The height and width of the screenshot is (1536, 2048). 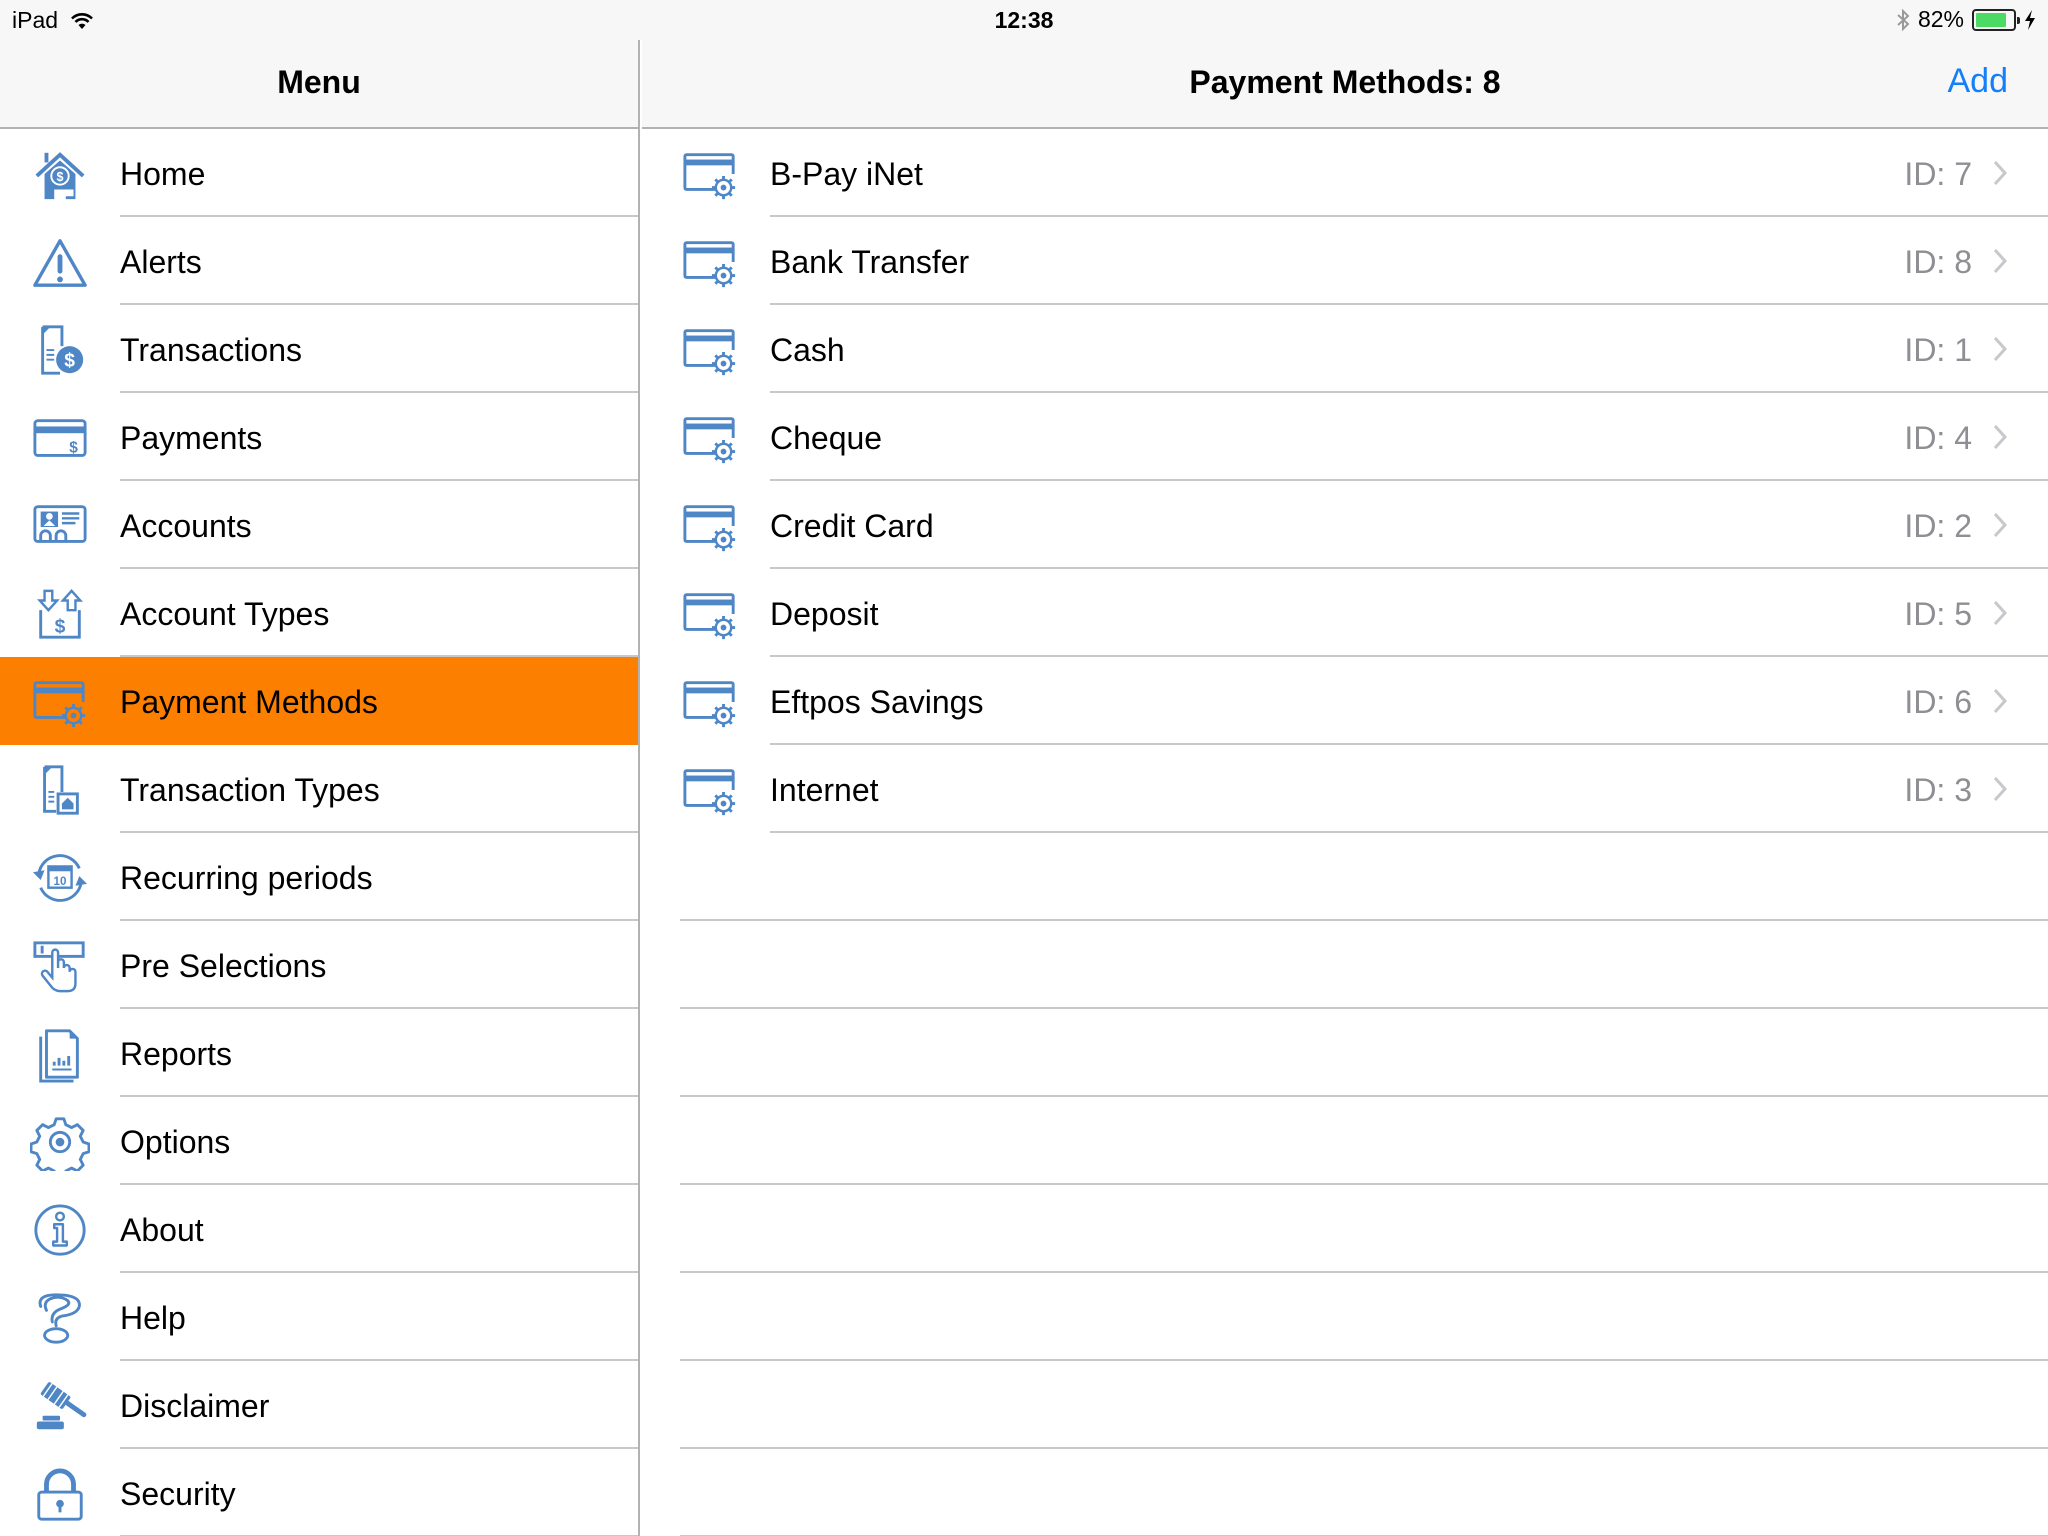 I want to click on sidebar-item-label: Reports, so click(x=176, y=1054).